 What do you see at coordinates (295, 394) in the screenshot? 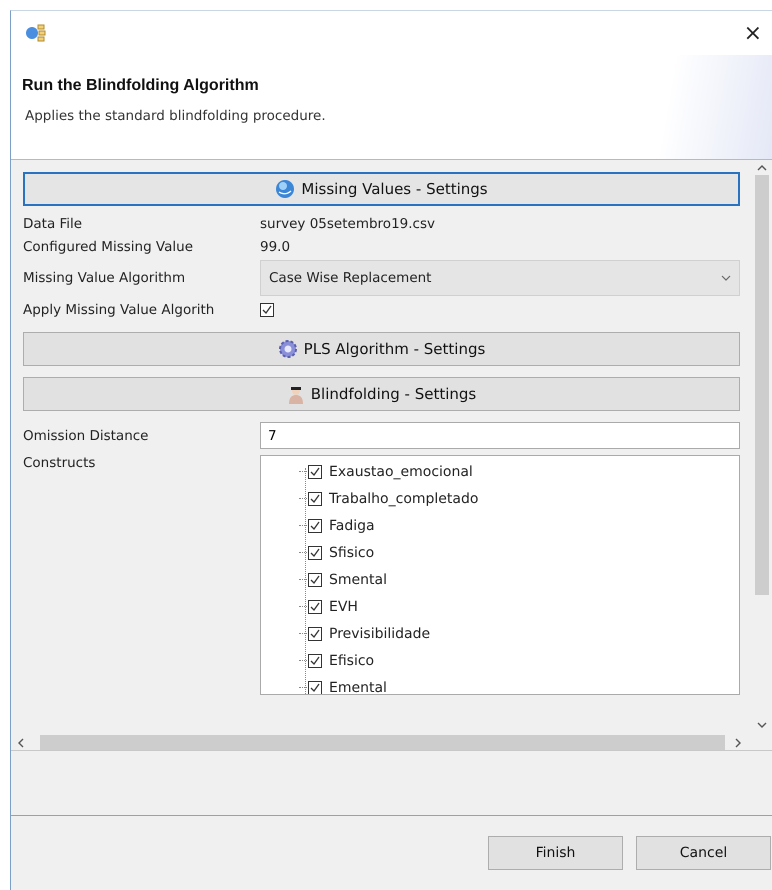
I see `person-icon` at bounding box center [295, 394].